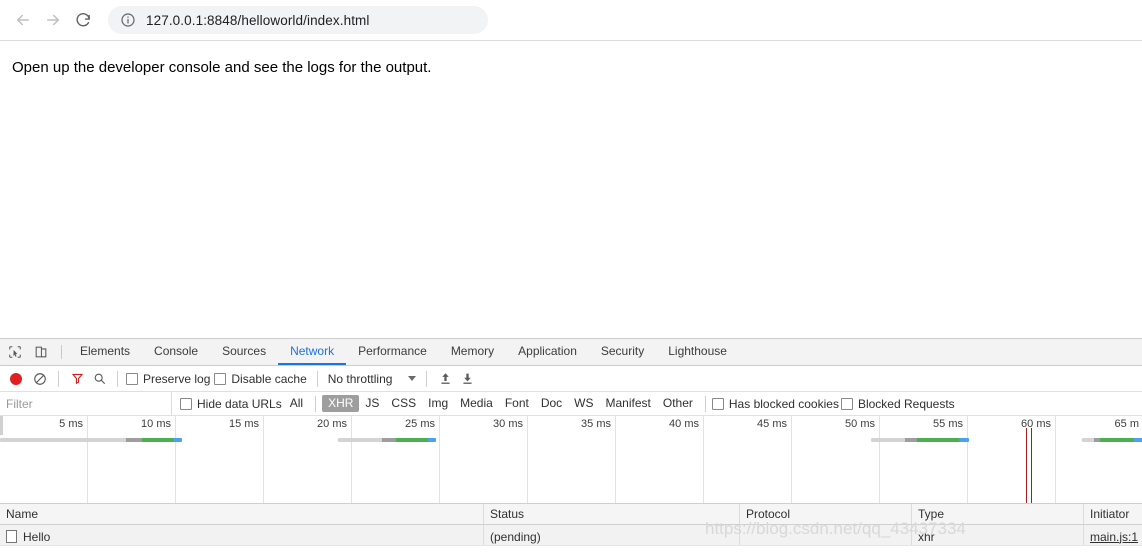 The height and width of the screenshot is (553, 1142). Describe the element at coordinates (783, 403) in the screenshot. I see `has-blocked-cookies-label: Has blocked cookies` at that location.